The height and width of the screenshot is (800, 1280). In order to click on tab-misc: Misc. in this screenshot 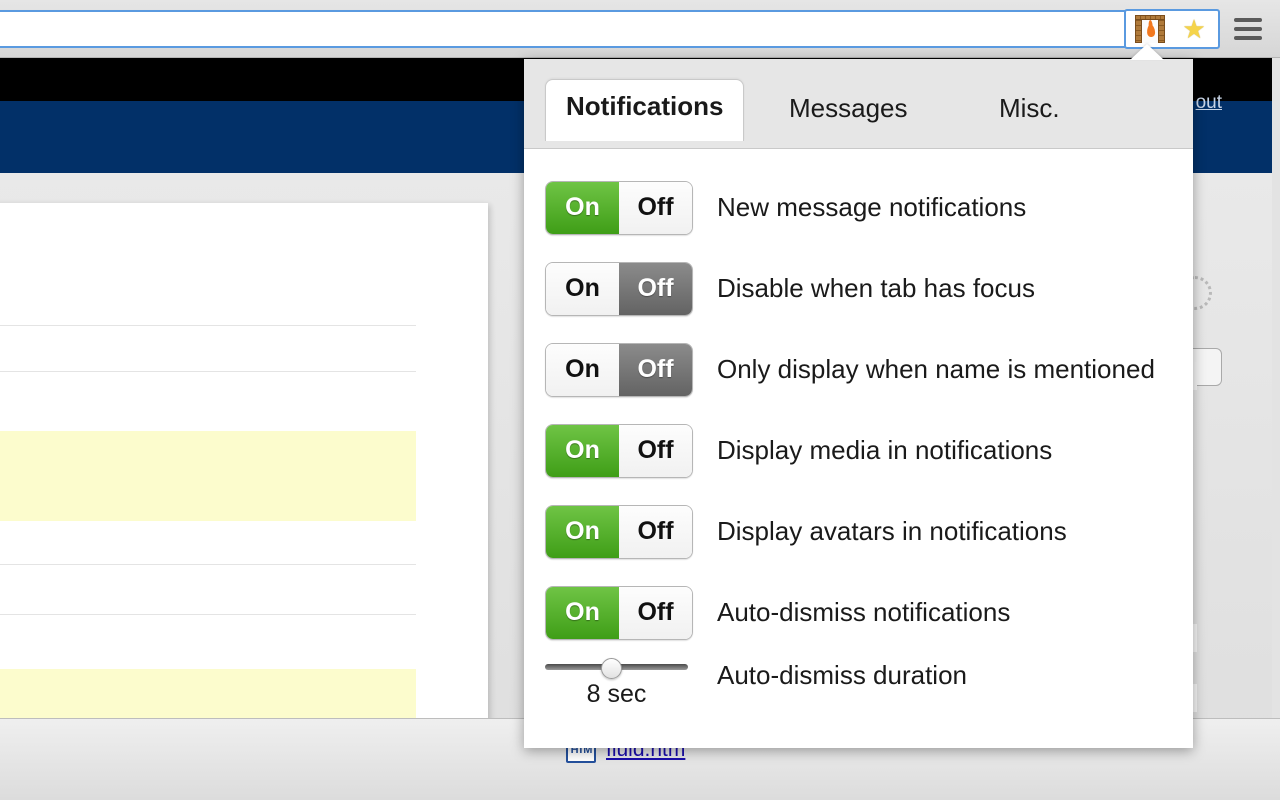, I will do `click(1029, 111)`.